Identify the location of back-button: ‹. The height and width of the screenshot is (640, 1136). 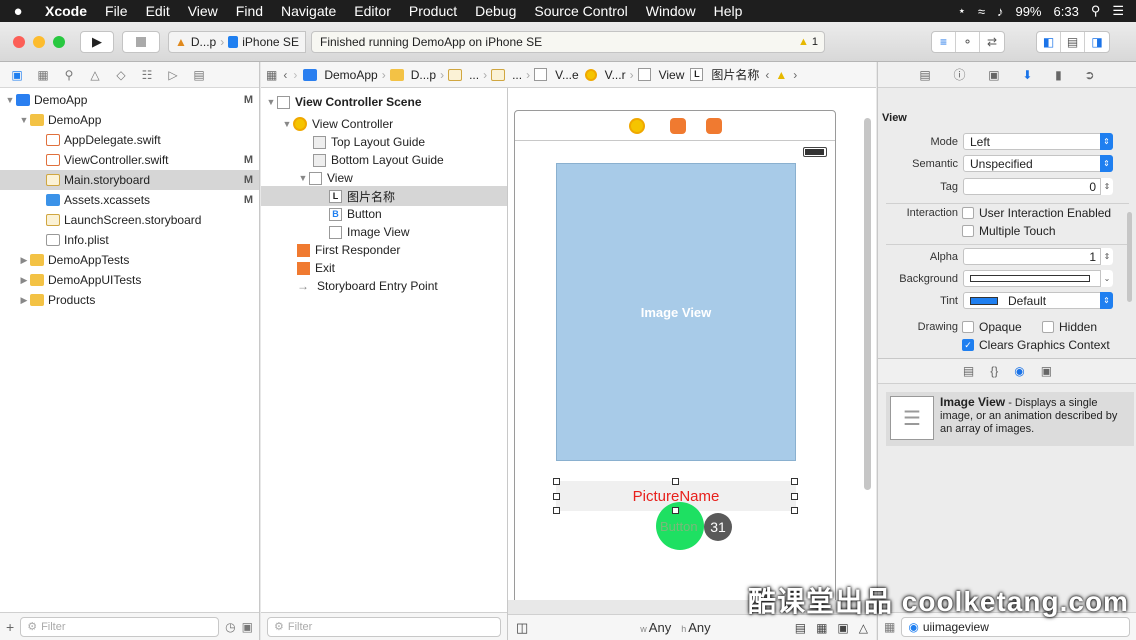
(285, 75).